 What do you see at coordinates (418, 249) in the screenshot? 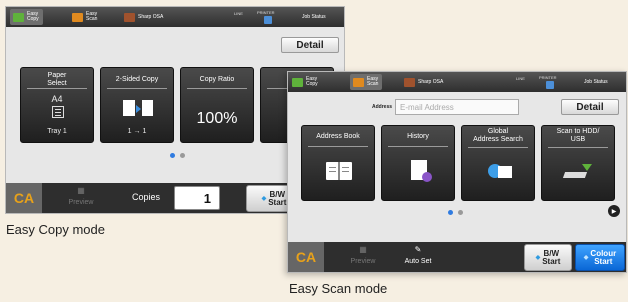
I see `auto-set-icon: ✎` at bounding box center [418, 249].